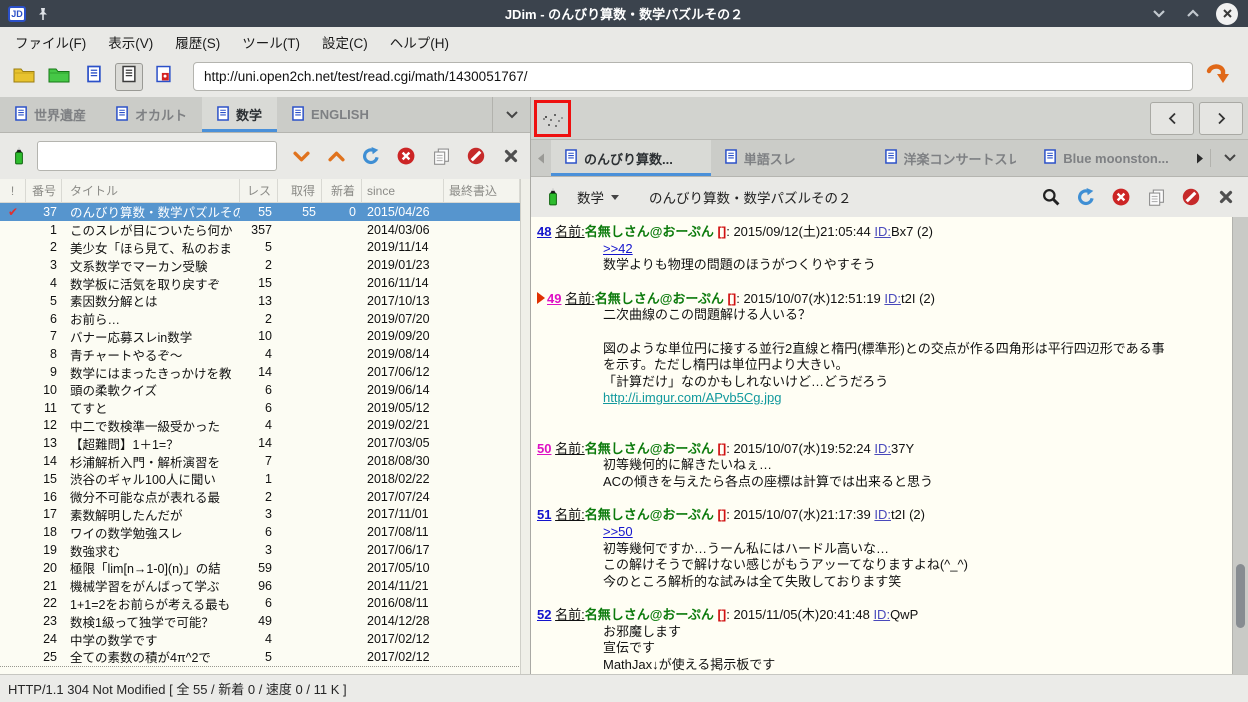  What do you see at coordinates (554, 298) in the screenshot?
I see `post-number-link: 49` at bounding box center [554, 298].